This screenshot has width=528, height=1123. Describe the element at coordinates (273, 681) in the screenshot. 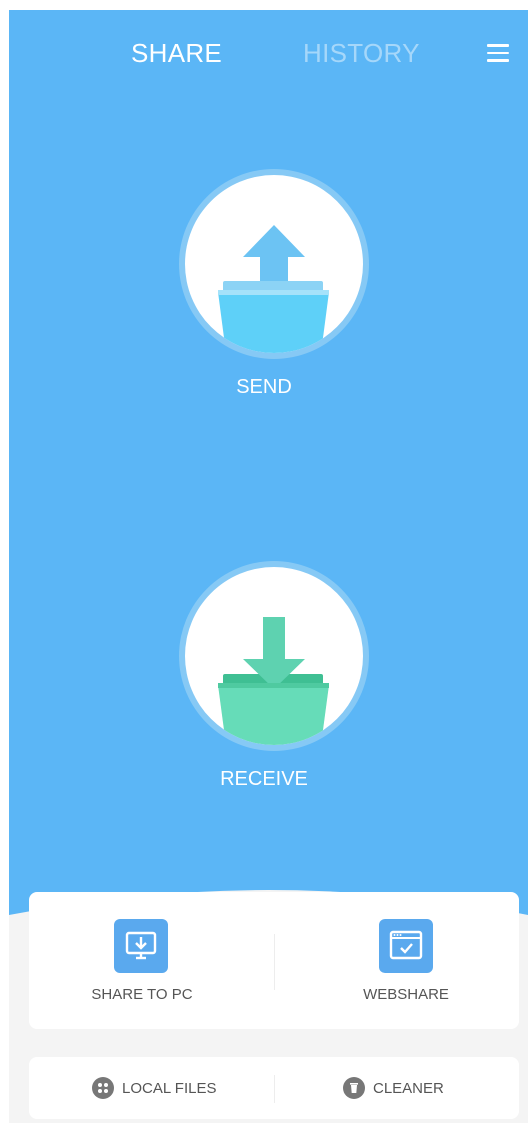

I see `download-folder-icon` at that location.